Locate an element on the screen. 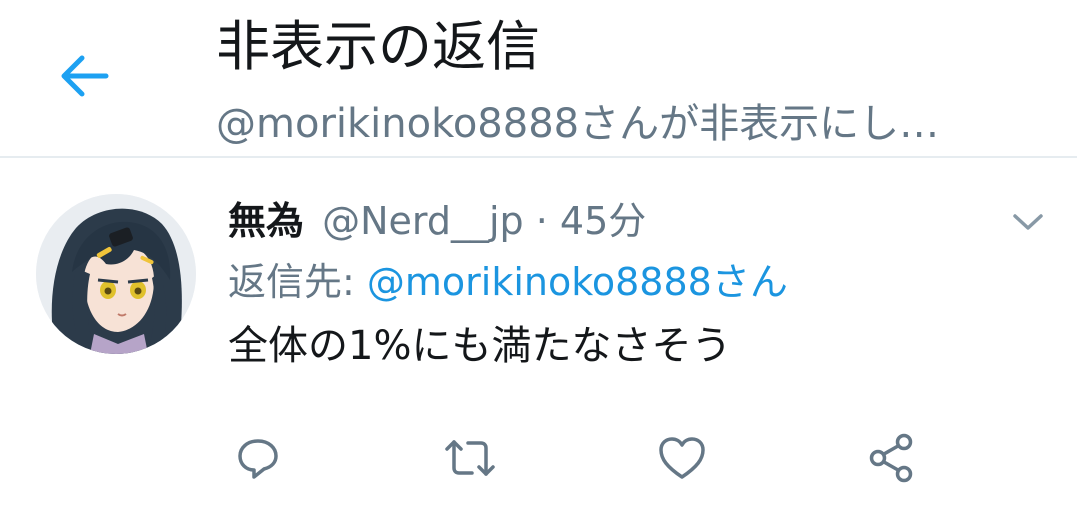 Image resolution: width=1077 pixels, height=511 pixels. retweet-icon is located at coordinates (470, 458).